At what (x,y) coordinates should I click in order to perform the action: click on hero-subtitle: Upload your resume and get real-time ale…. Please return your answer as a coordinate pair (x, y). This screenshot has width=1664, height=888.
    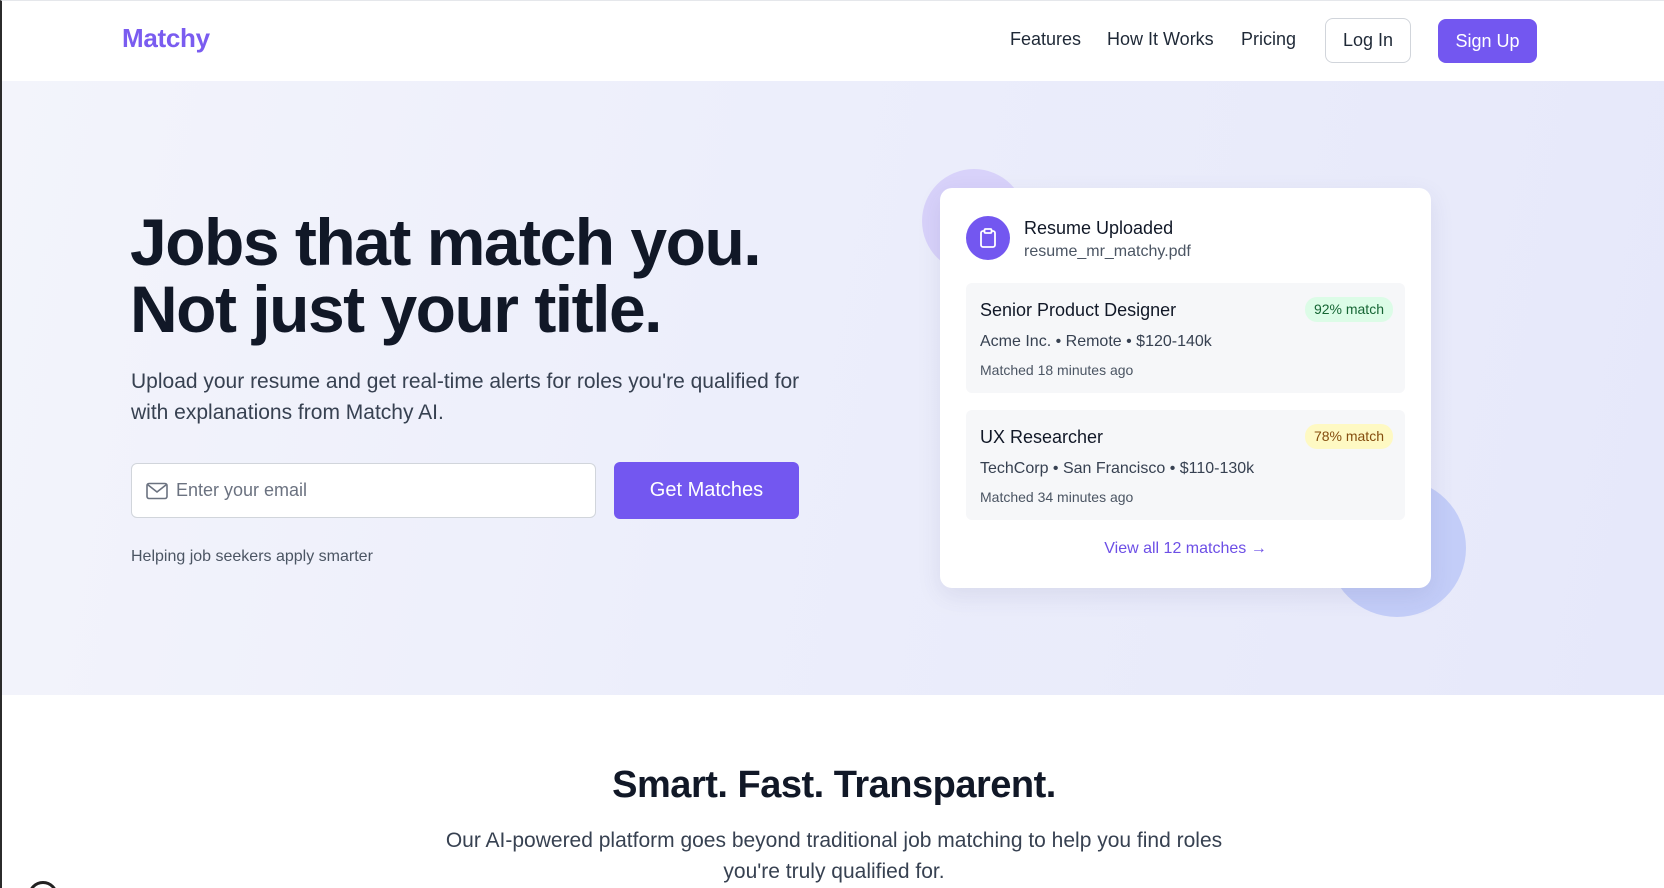
    Looking at the image, I should click on (465, 397).